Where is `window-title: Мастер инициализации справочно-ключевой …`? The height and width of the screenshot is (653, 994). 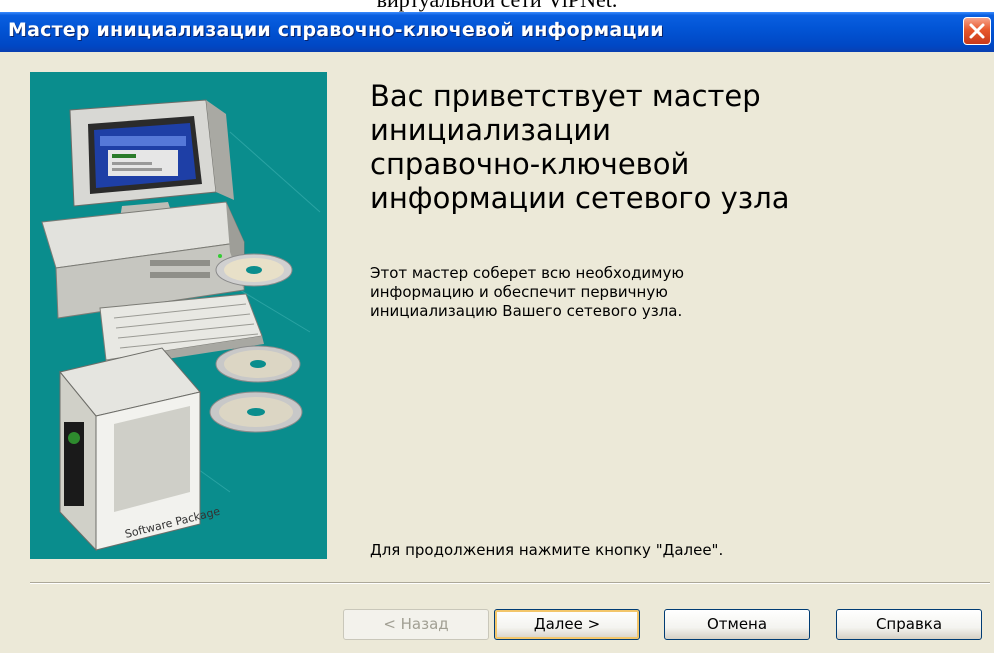 window-title: Мастер инициализации справочно-ключевой … is located at coordinates (336, 30).